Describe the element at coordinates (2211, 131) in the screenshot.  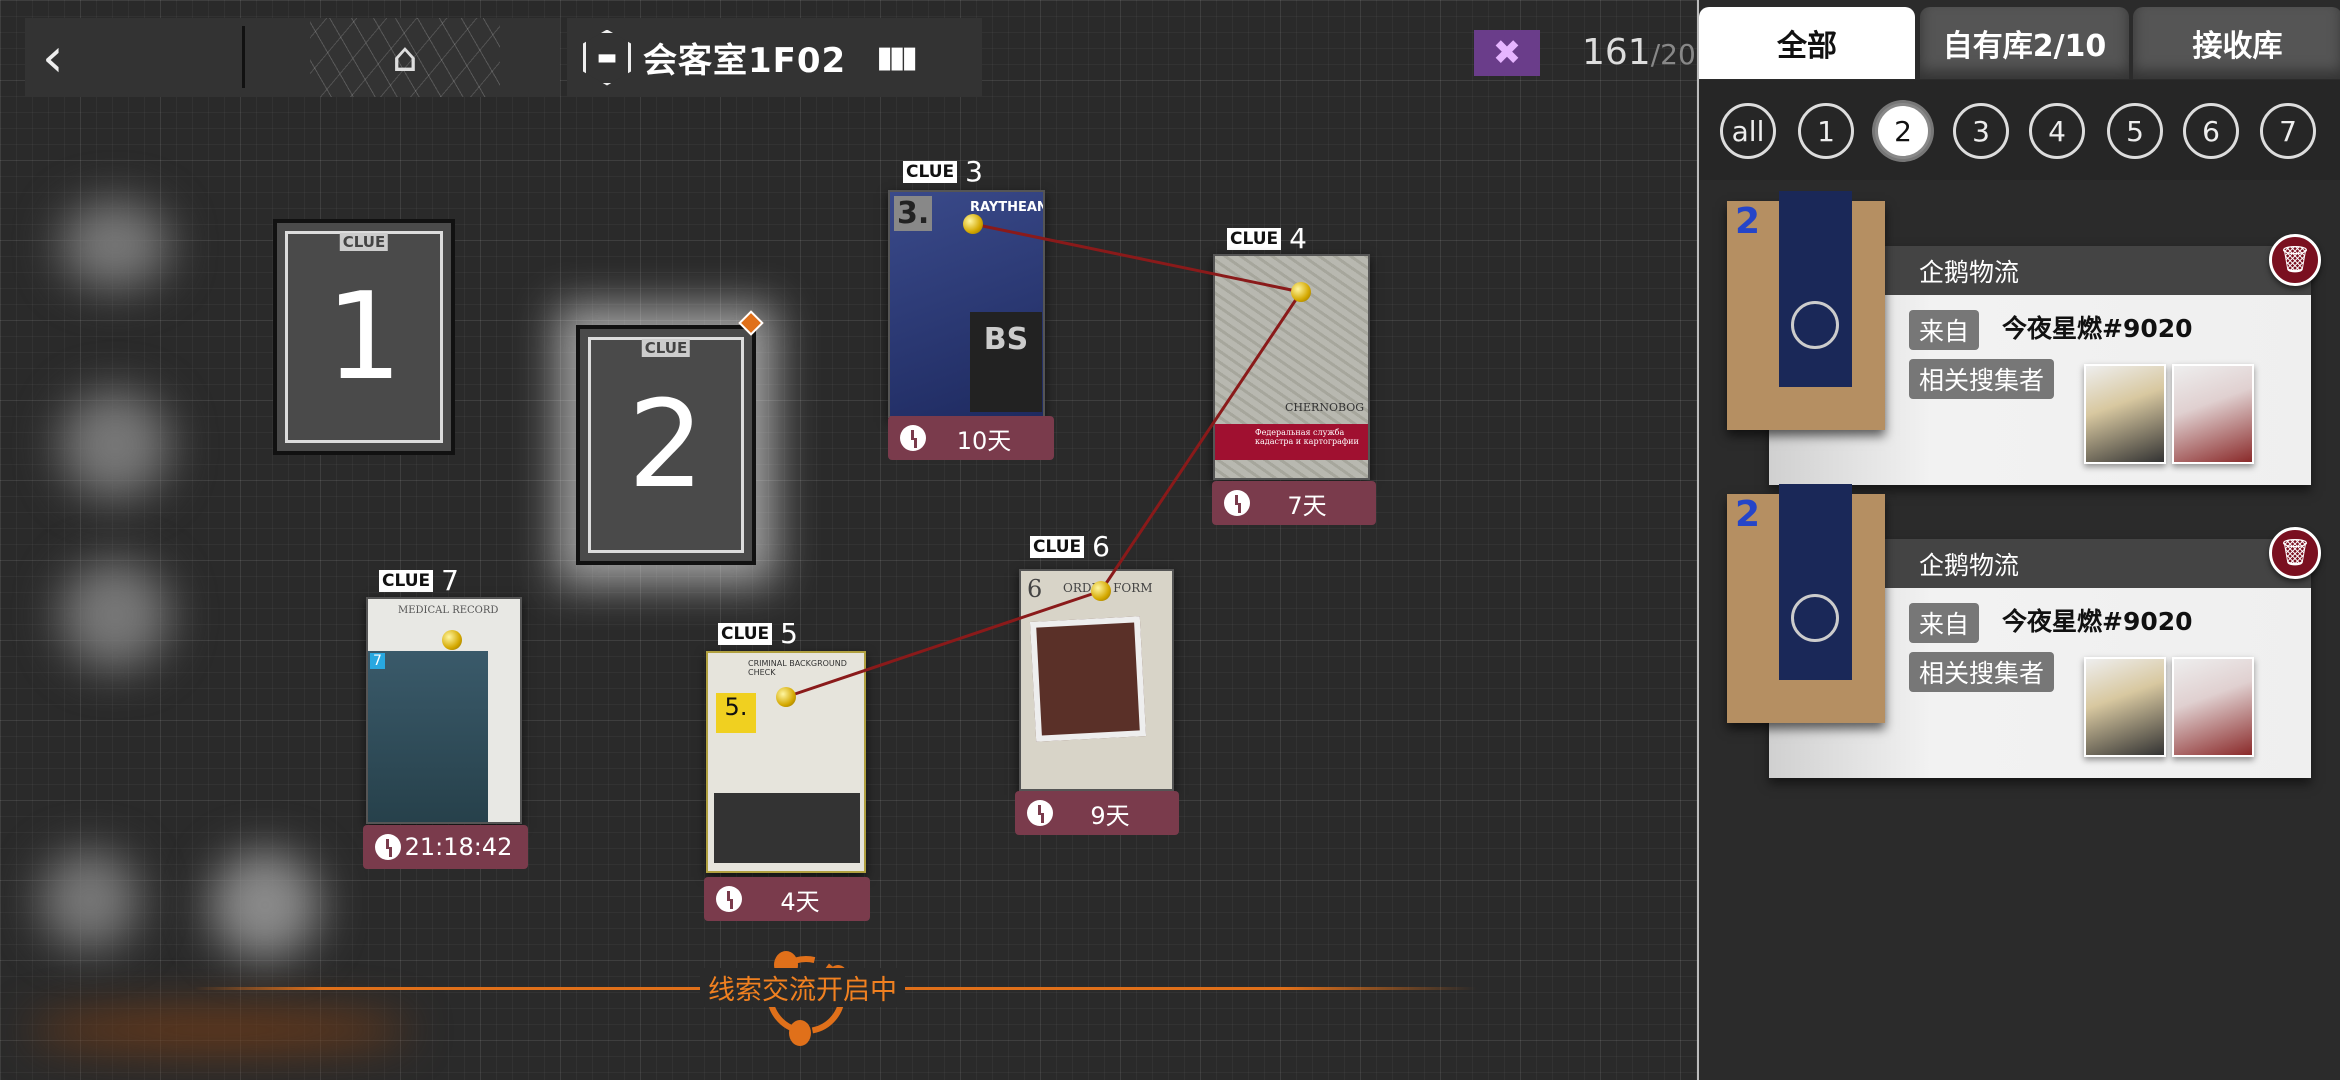
I see `filter-6: 6` at that location.